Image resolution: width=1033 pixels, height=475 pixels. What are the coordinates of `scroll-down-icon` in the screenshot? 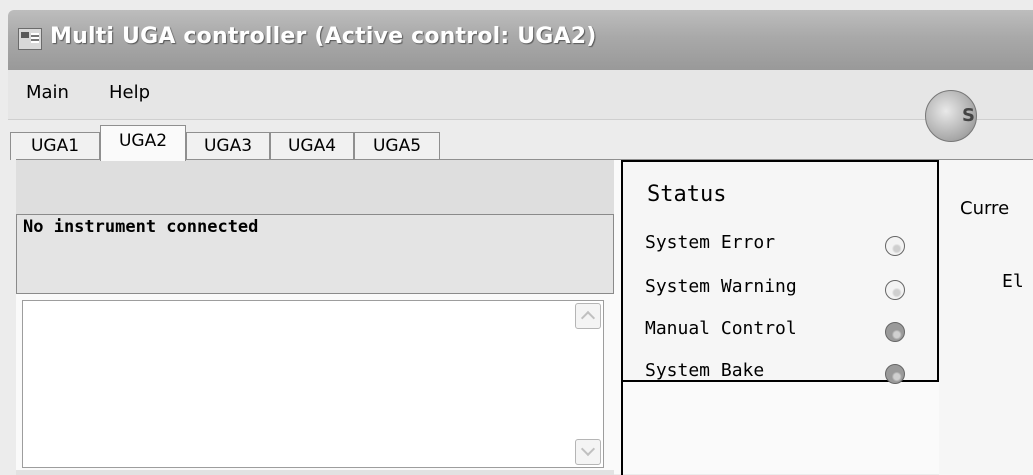 It's located at (588, 452).